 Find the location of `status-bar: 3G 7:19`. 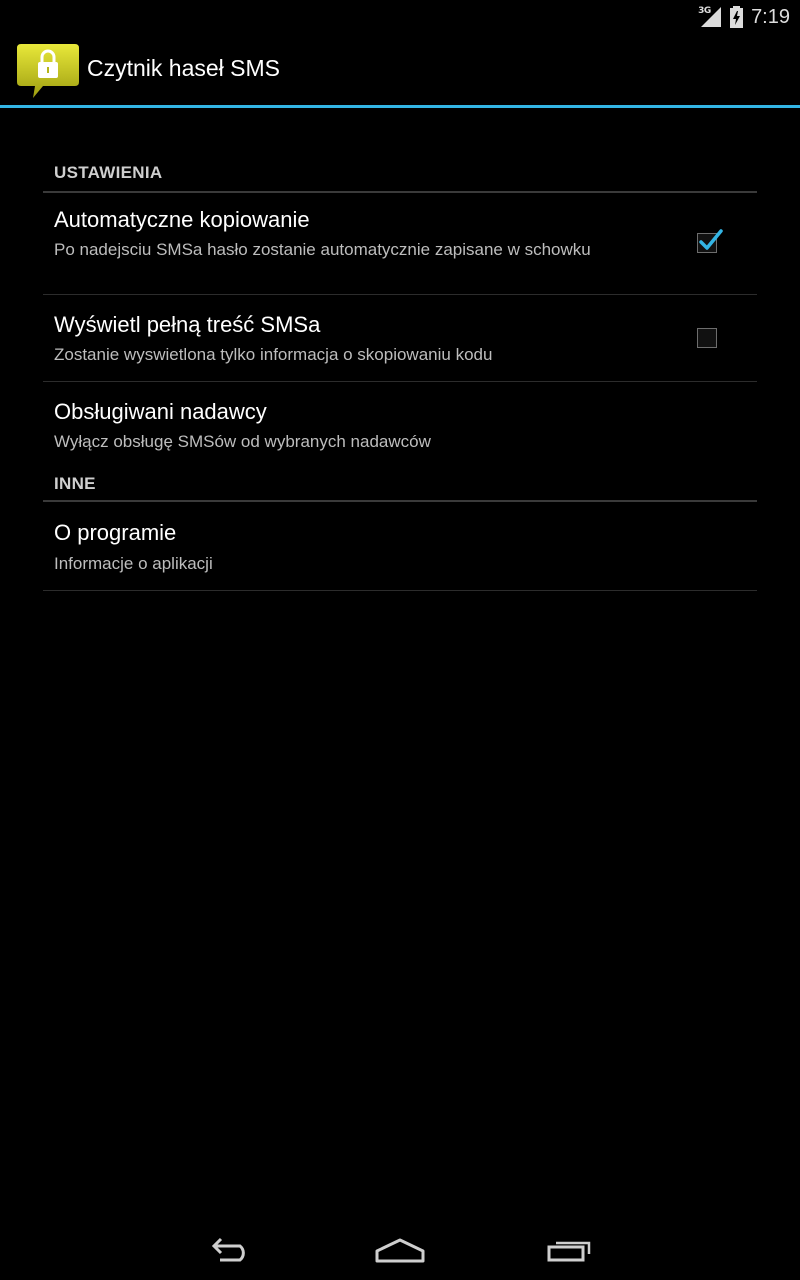

status-bar: 3G 7:19 is located at coordinates (400, 16).